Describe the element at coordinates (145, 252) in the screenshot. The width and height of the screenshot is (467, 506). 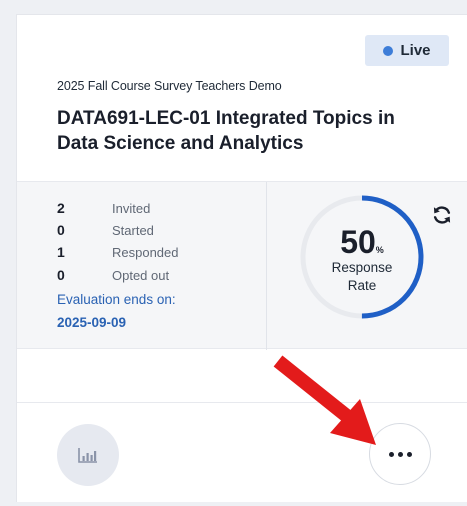
I see `stat-responded-label: Responded` at that location.